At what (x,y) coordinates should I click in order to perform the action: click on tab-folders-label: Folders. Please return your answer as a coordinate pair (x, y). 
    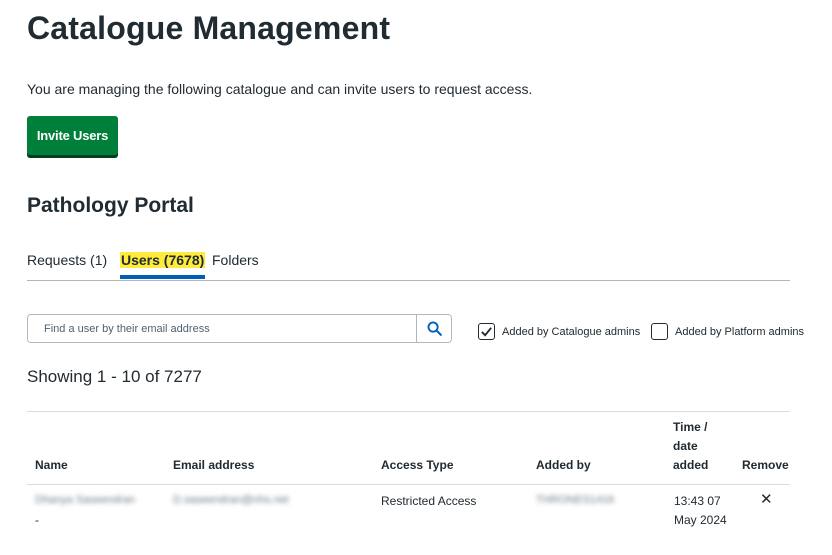
    Looking at the image, I should click on (235, 260).